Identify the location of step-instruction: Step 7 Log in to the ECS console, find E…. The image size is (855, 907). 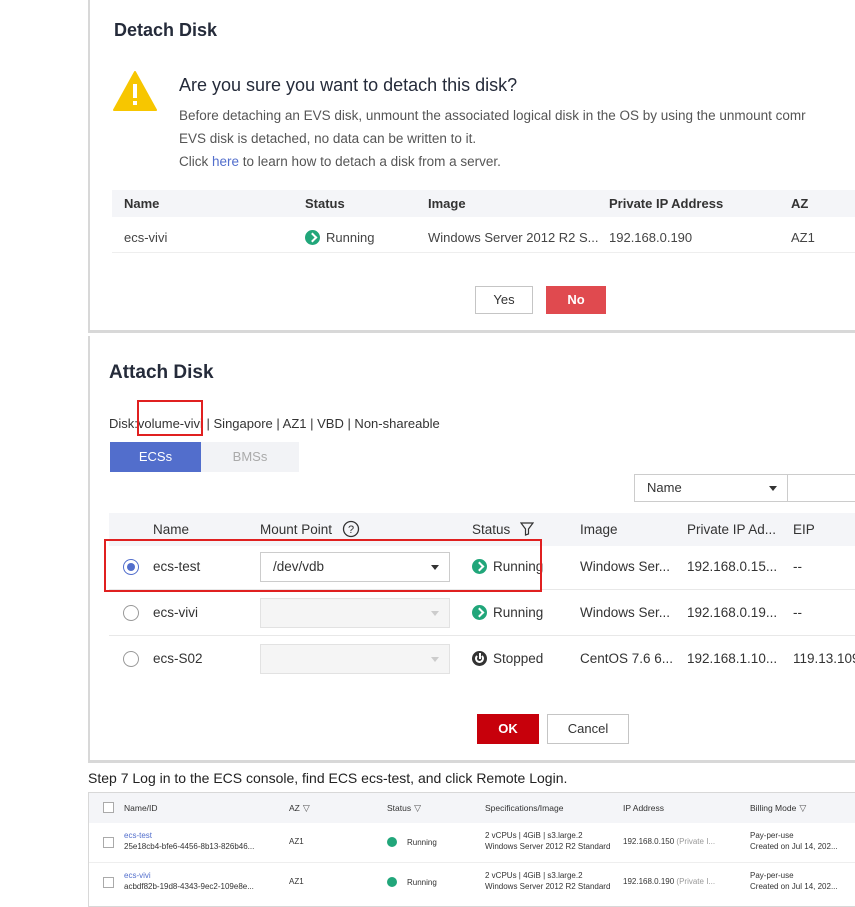
(328, 778).